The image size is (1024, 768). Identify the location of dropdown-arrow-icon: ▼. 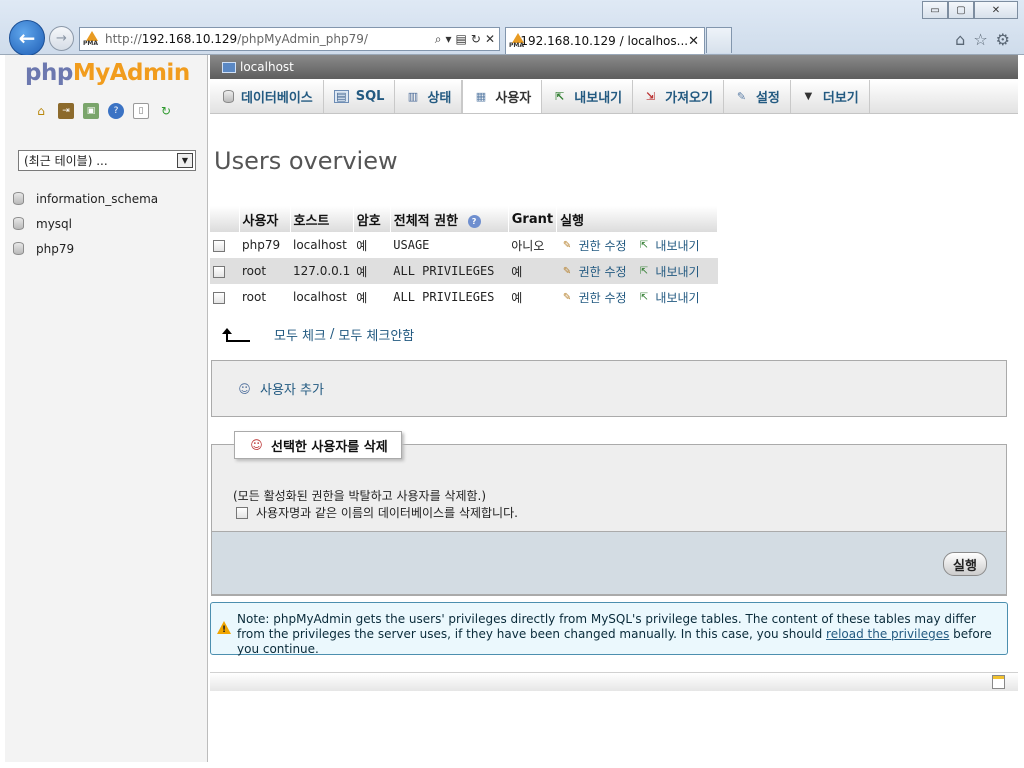
(185, 160).